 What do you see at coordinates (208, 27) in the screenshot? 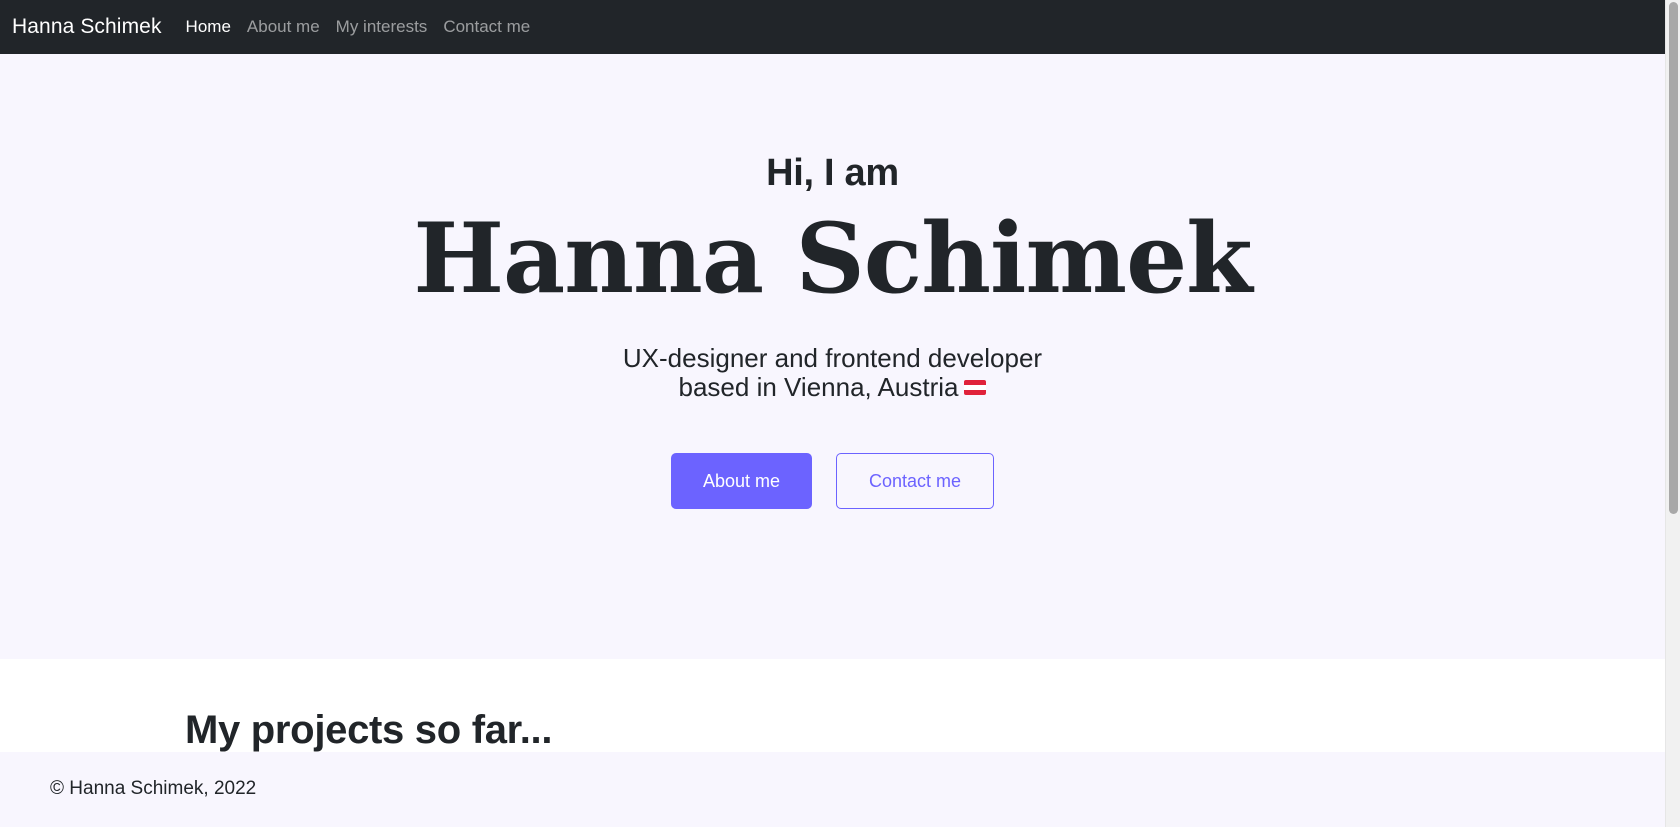
I see `nav-link-home: Home` at bounding box center [208, 27].